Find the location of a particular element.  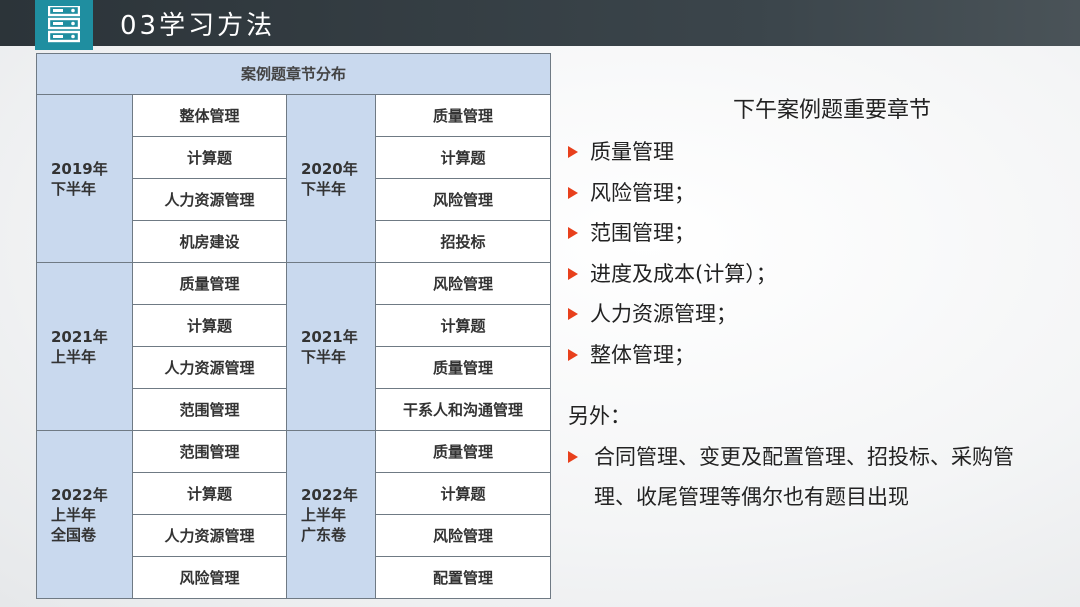

list-item: 质量管理 is located at coordinates (672, 152).